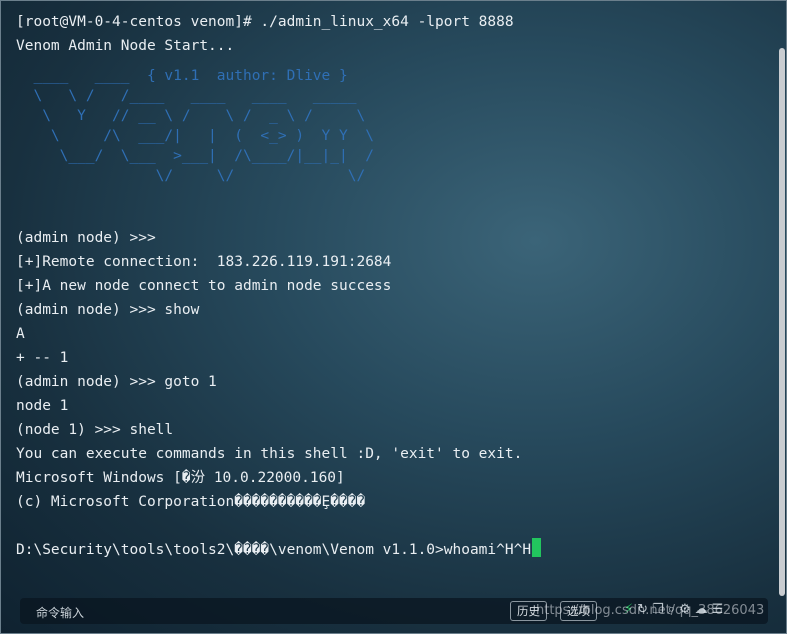 The width and height of the screenshot is (787, 634). I want to click on terminal-line: (c) Microsoft Corporation����������Ȩ����, so click(191, 502).